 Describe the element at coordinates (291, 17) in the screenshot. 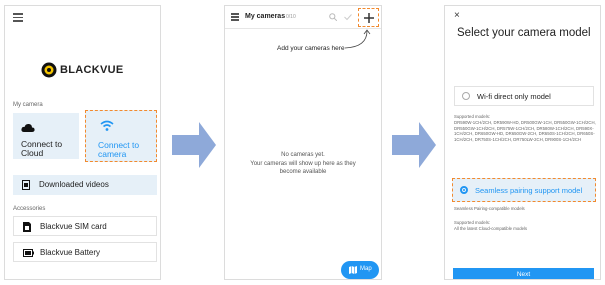

I see `camera-count: 0/10` at that location.